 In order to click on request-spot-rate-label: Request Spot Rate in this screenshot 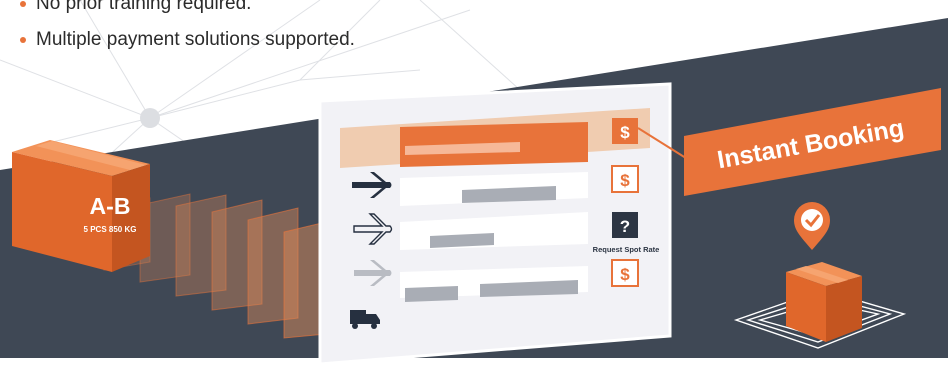, I will do `click(626, 249)`.